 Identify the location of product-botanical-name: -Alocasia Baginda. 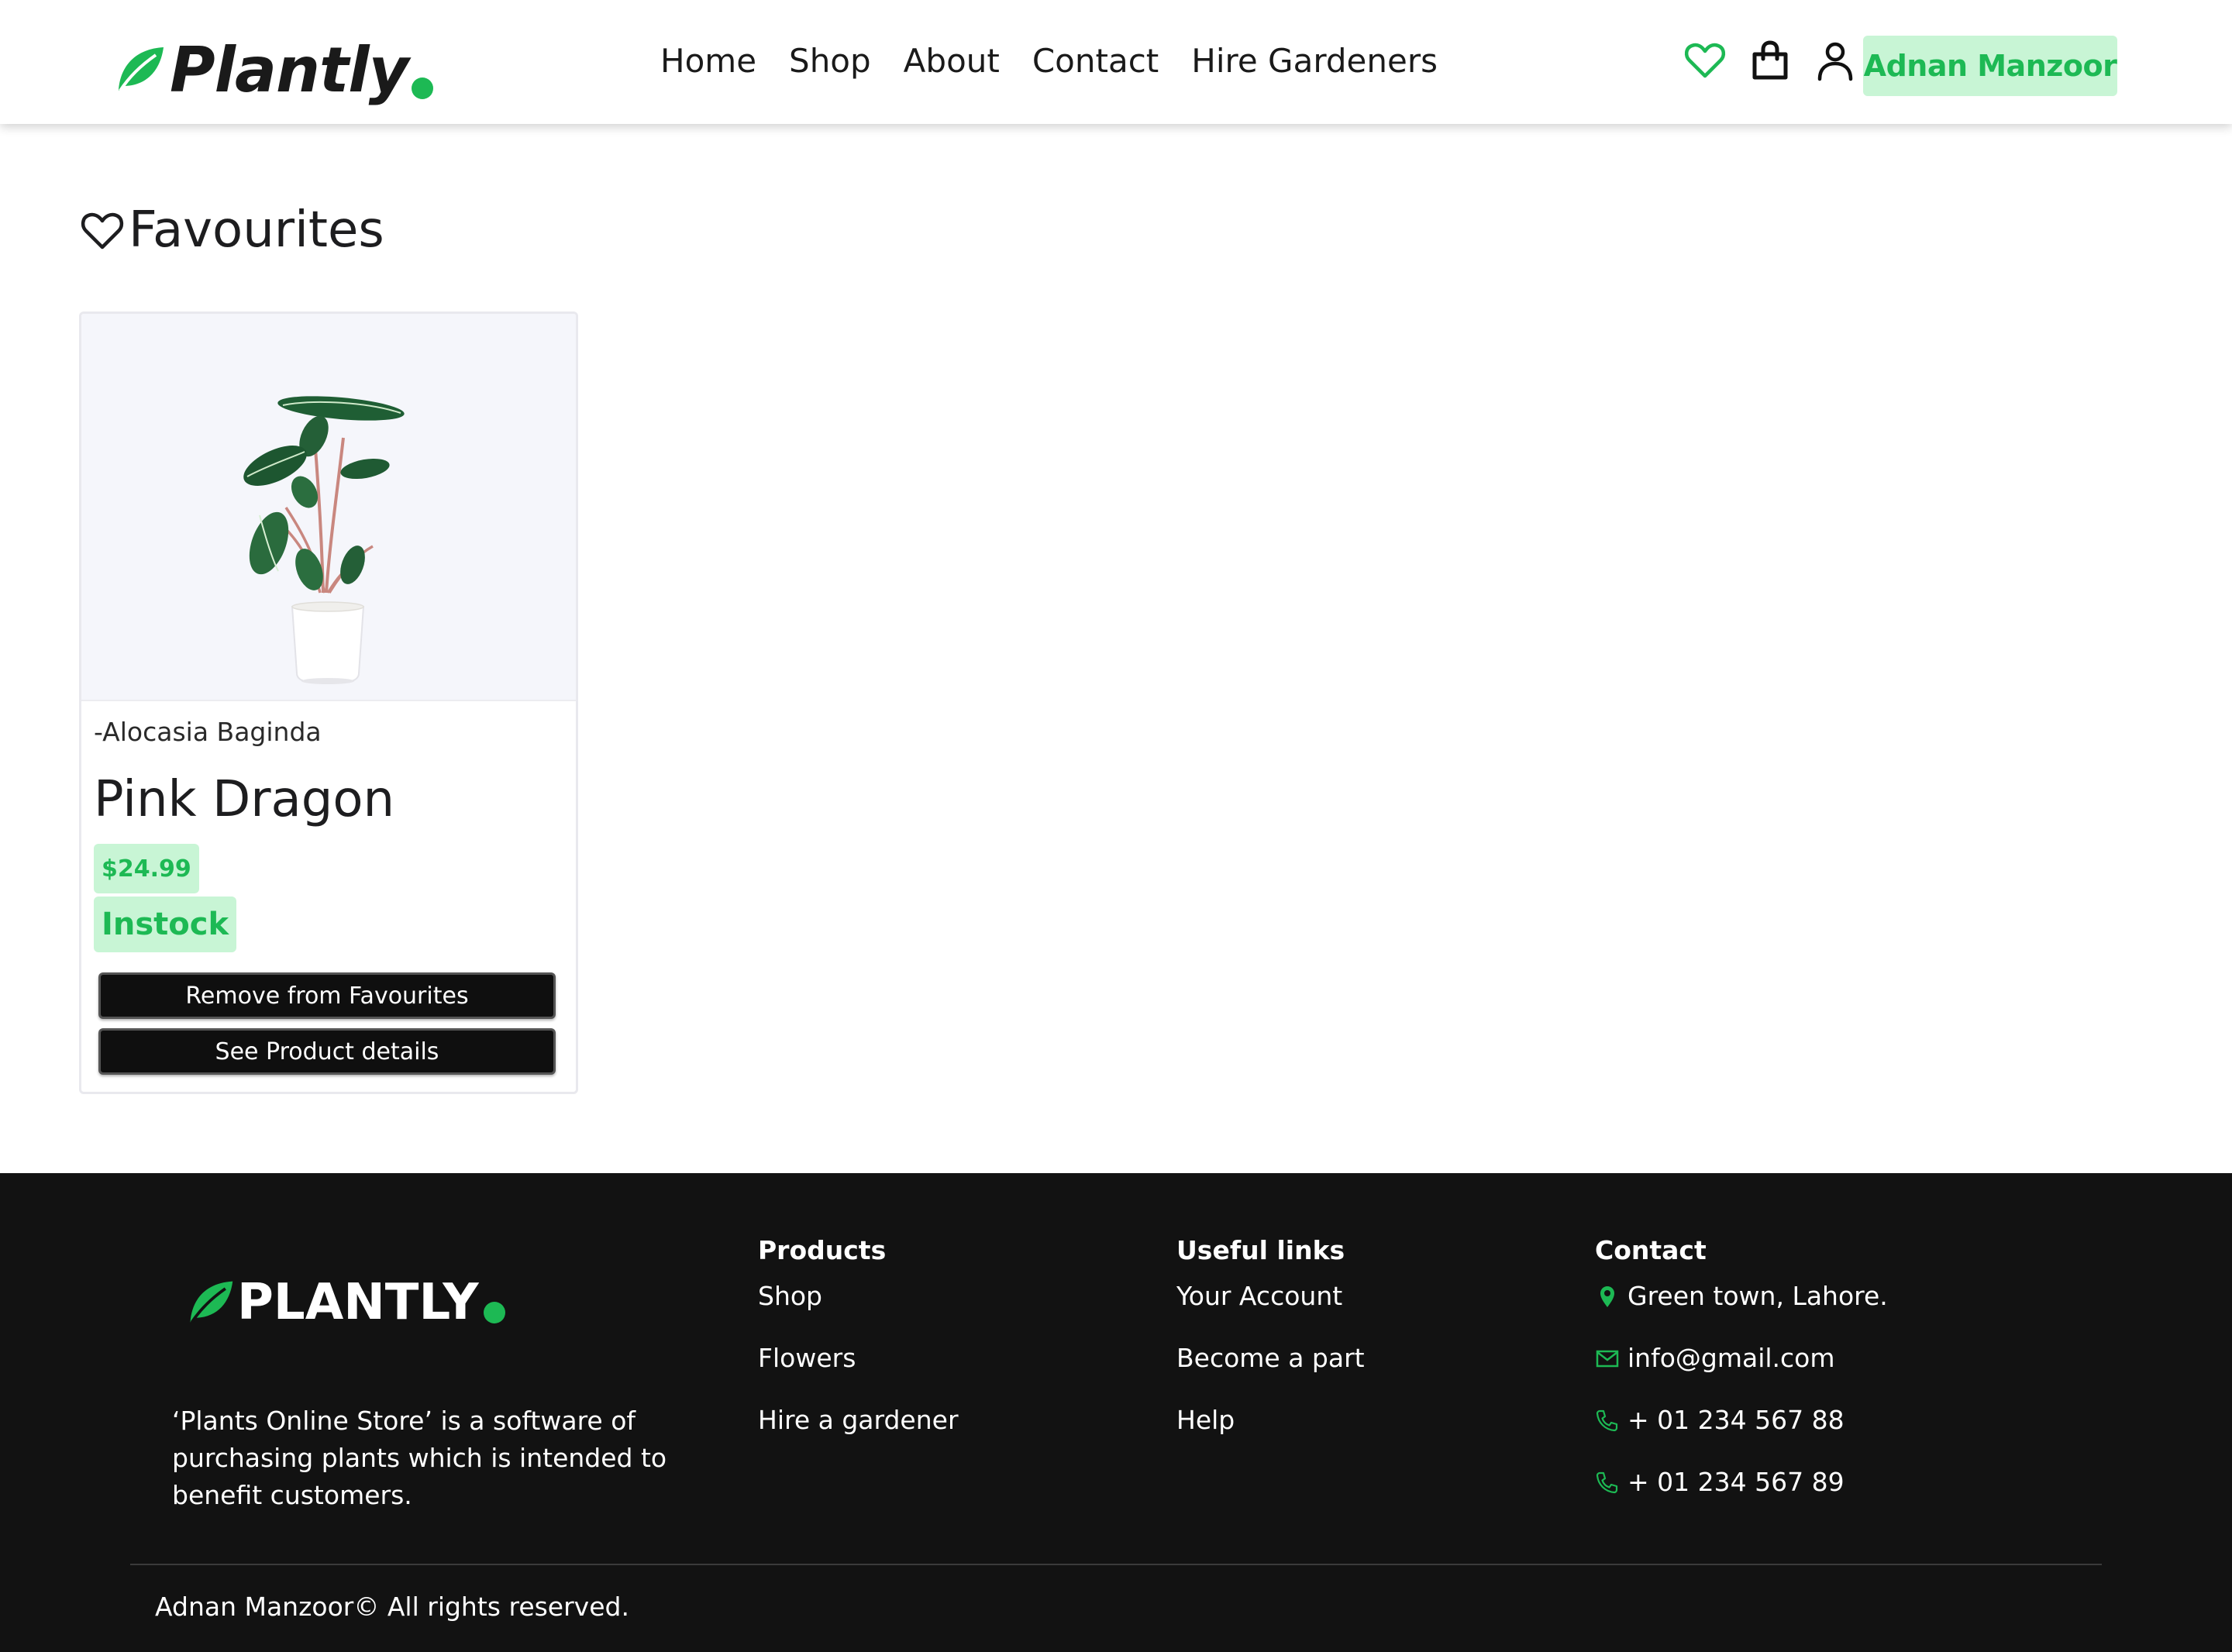
(208, 732).